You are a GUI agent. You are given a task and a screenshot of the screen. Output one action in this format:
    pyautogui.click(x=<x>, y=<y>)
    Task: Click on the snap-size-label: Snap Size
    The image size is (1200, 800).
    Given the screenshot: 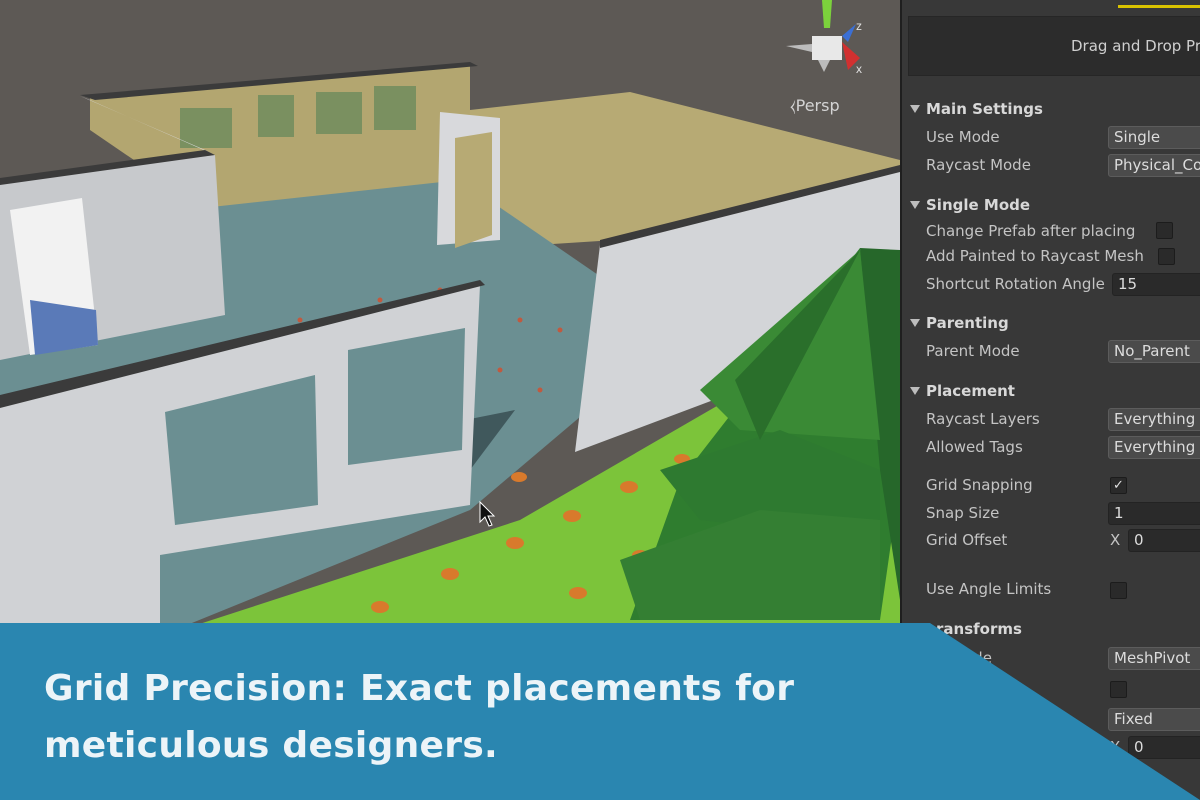 What is the action you would take?
    pyautogui.click(x=963, y=513)
    